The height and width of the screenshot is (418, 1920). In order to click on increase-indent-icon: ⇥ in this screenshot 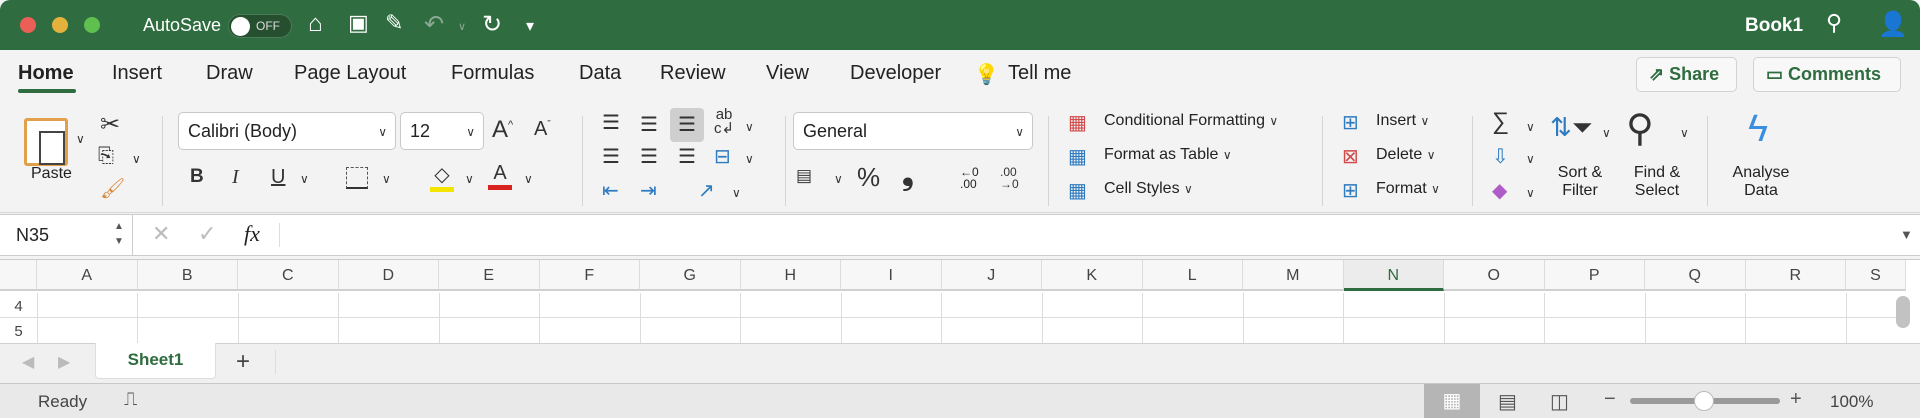, I will do `click(648, 190)`.